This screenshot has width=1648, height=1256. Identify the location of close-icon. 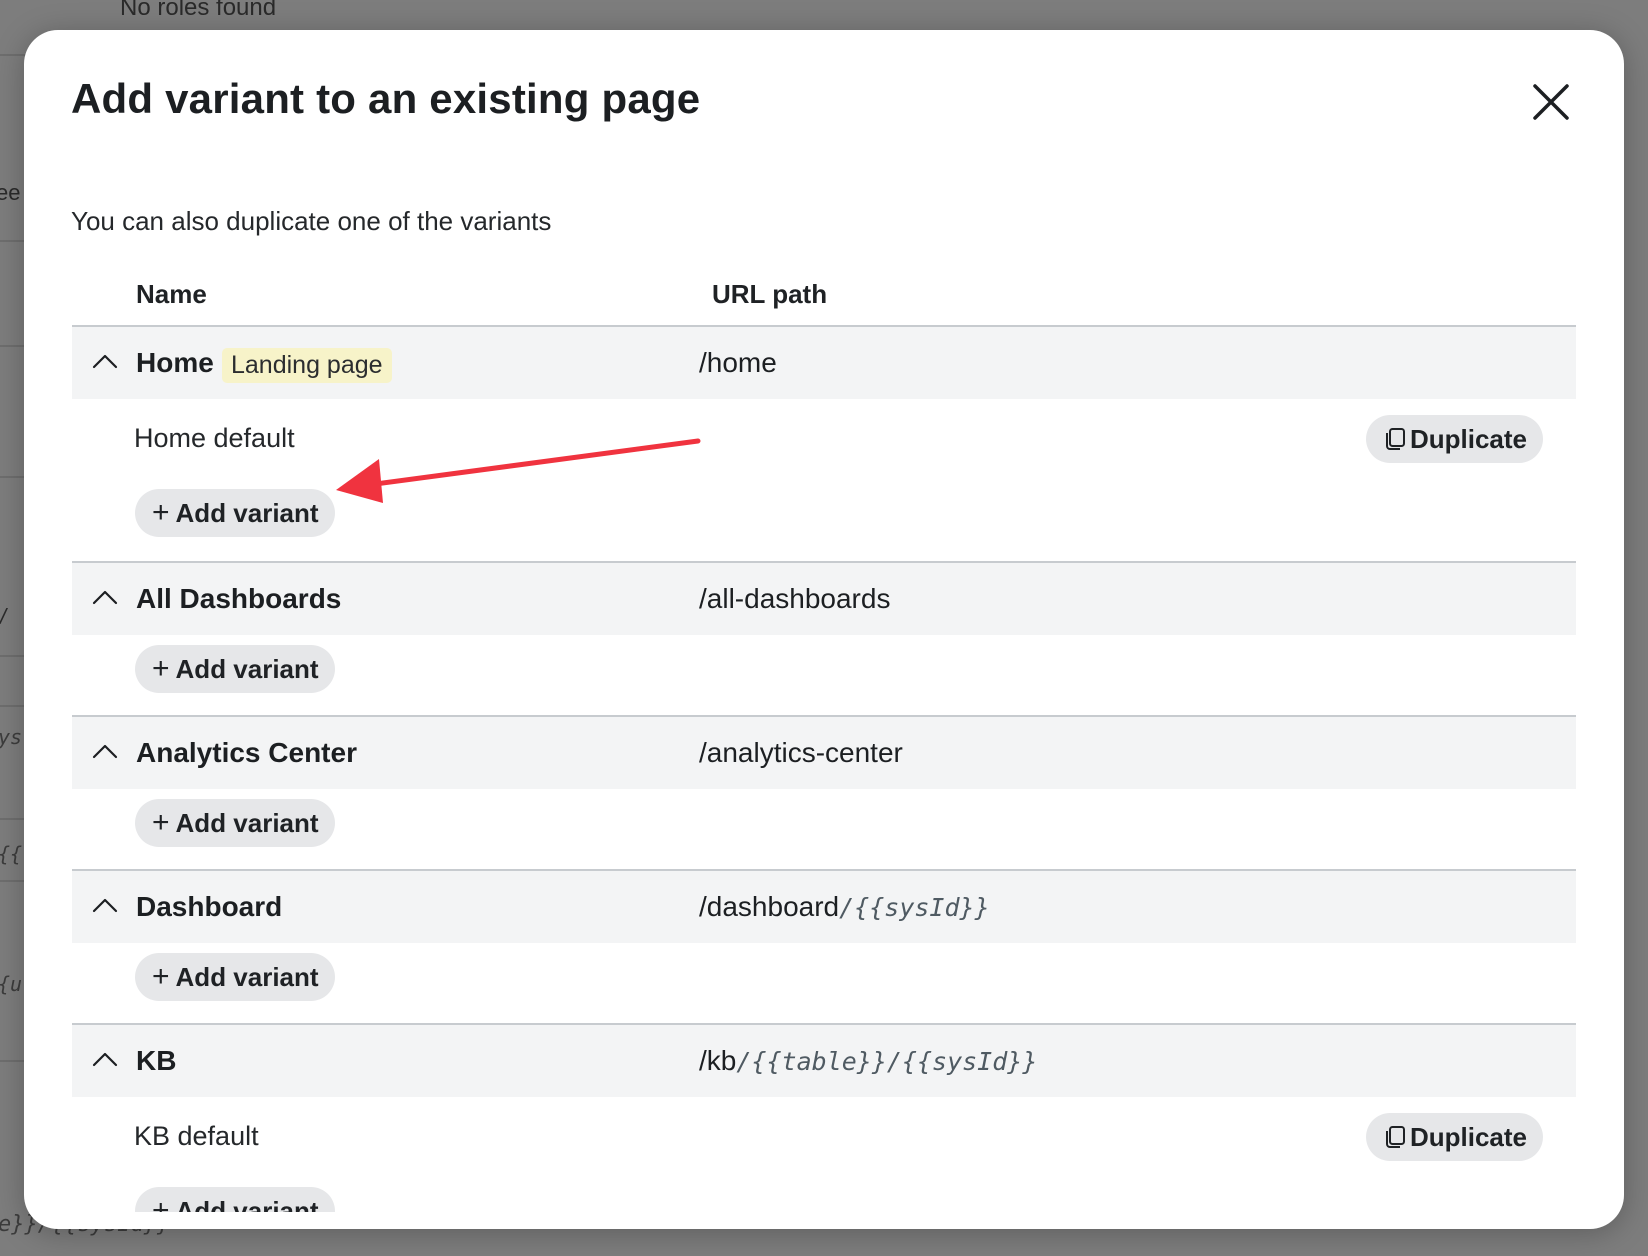
(1551, 102).